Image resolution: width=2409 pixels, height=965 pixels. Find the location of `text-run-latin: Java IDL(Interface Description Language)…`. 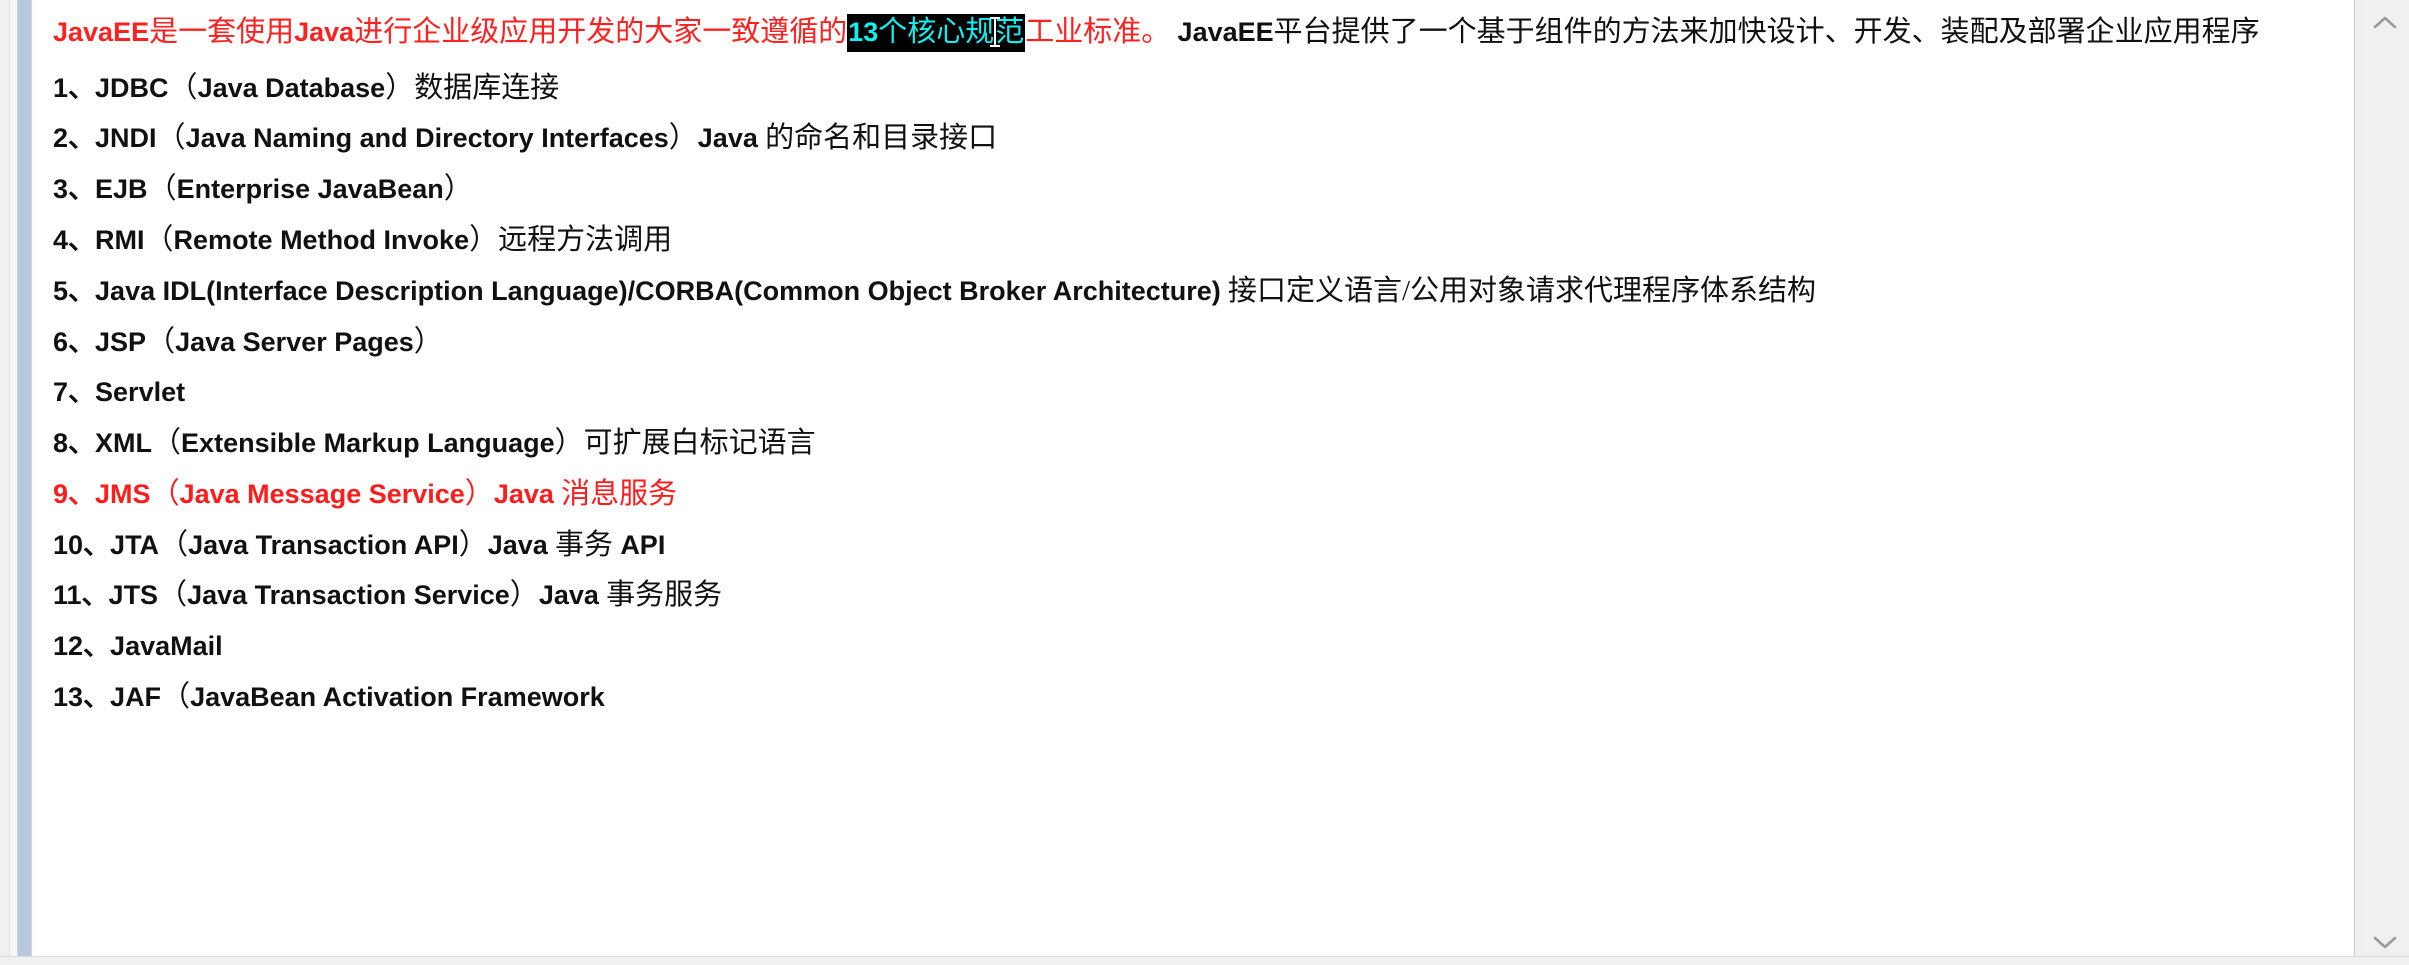

text-run-latin: Java IDL(Interface Description Language)… is located at coordinates (658, 290).